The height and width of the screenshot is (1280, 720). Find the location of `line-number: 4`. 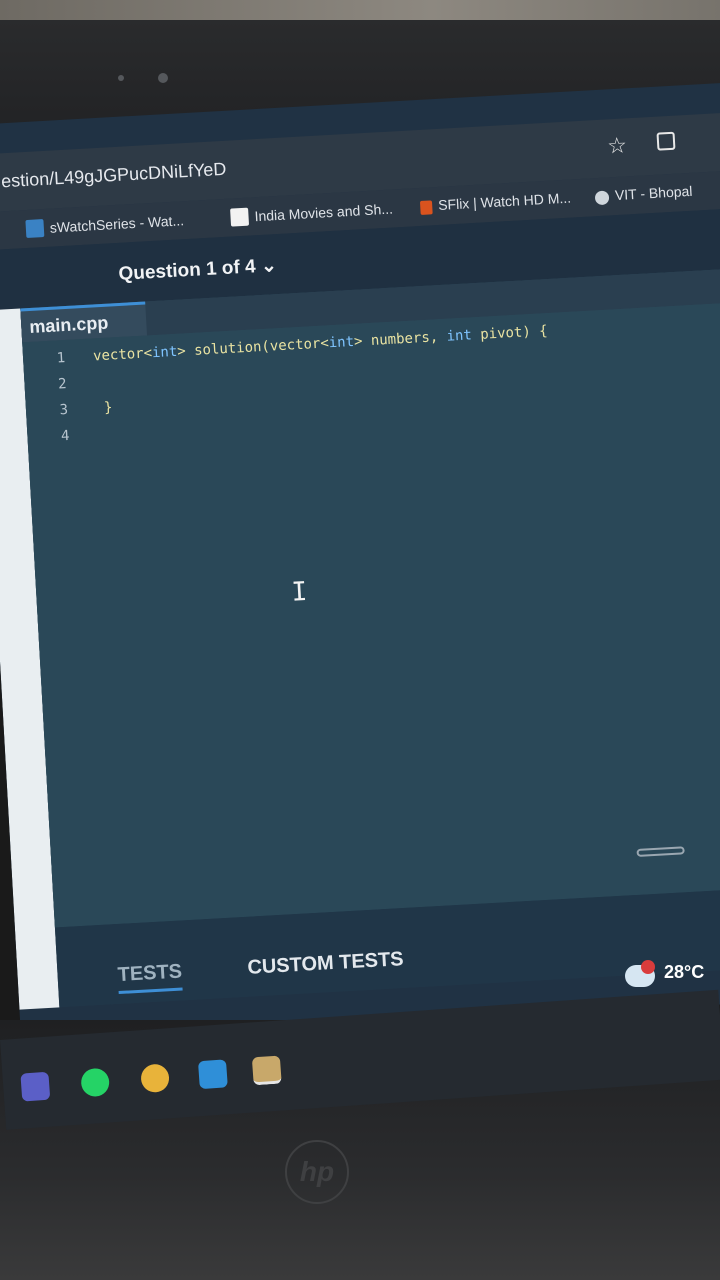

line-number: 4 is located at coordinates (65, 436).